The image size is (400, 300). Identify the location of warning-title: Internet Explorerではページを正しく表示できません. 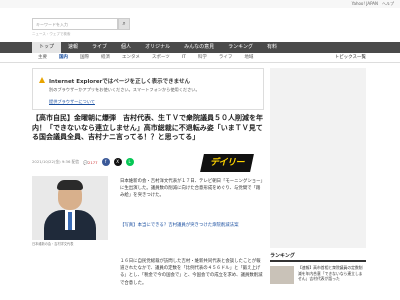
(120, 82).